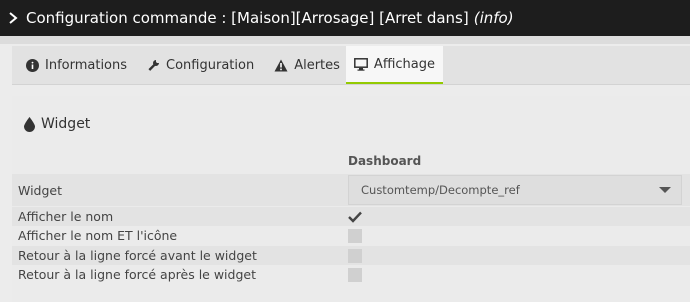  What do you see at coordinates (153, 65) in the screenshot?
I see `wrench-icon` at bounding box center [153, 65].